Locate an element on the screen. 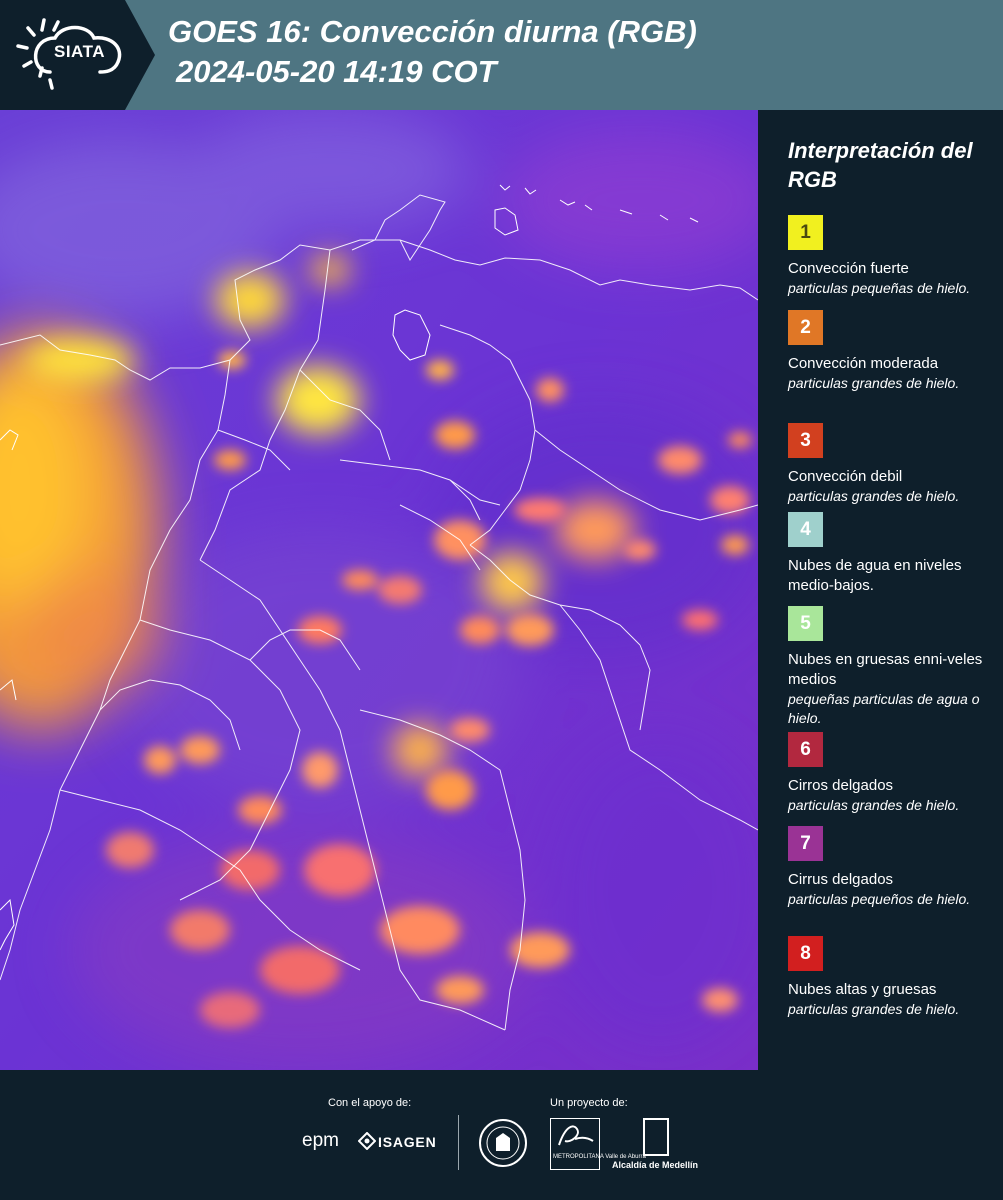  footer-divider is located at coordinates (458, 1142).